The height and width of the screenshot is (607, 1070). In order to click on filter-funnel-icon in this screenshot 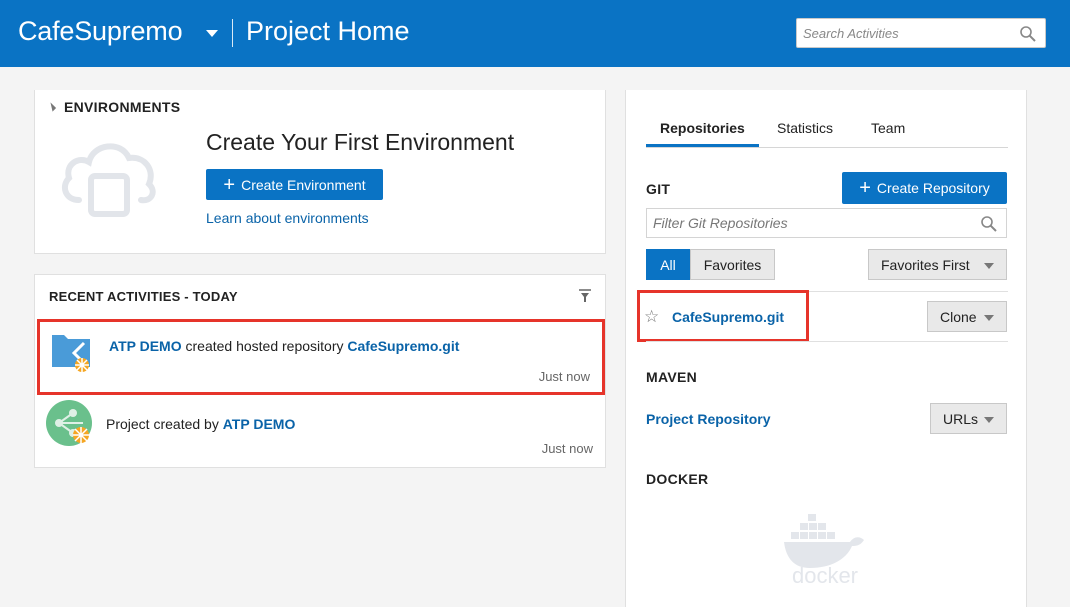, I will do `click(585, 298)`.